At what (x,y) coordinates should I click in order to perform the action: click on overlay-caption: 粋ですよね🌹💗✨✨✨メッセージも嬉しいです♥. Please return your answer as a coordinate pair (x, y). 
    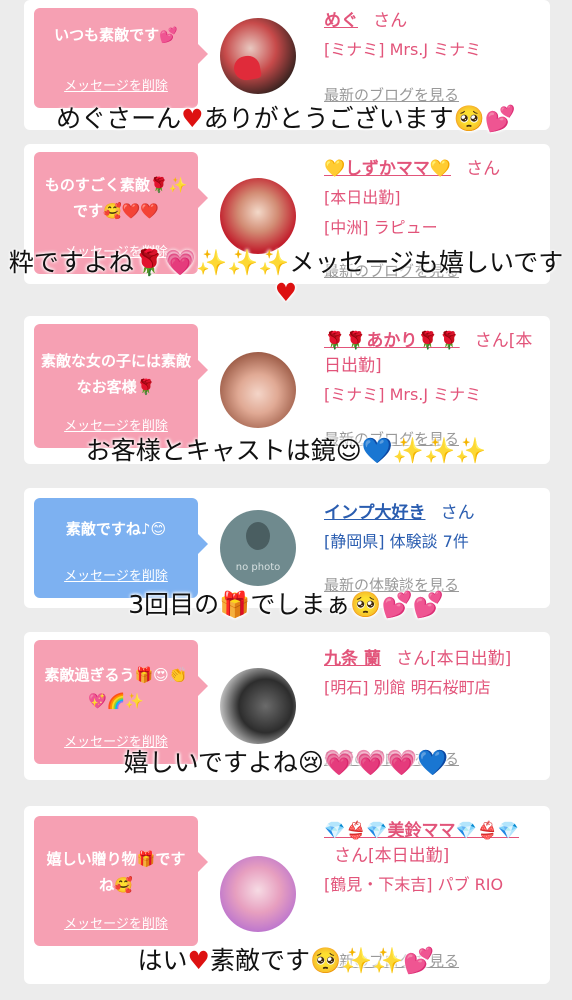
    Looking at the image, I should click on (286, 277).